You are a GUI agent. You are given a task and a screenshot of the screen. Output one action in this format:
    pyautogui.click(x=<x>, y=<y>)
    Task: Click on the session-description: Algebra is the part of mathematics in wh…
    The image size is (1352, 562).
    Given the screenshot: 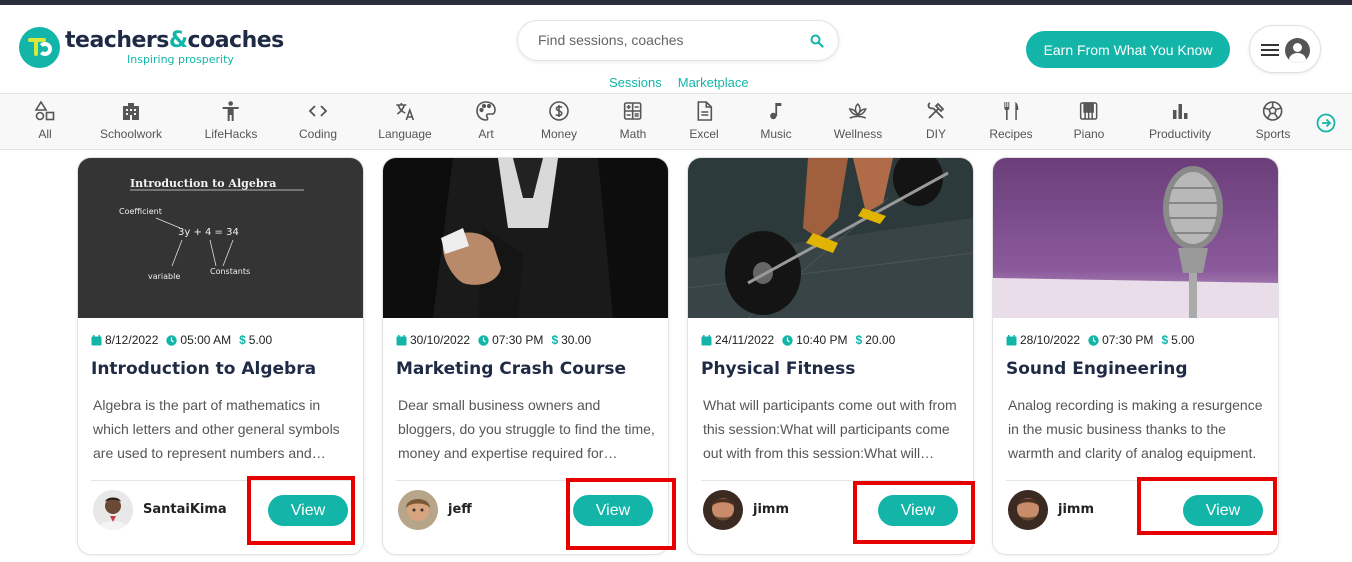 What is the action you would take?
    pyautogui.click(x=216, y=429)
    